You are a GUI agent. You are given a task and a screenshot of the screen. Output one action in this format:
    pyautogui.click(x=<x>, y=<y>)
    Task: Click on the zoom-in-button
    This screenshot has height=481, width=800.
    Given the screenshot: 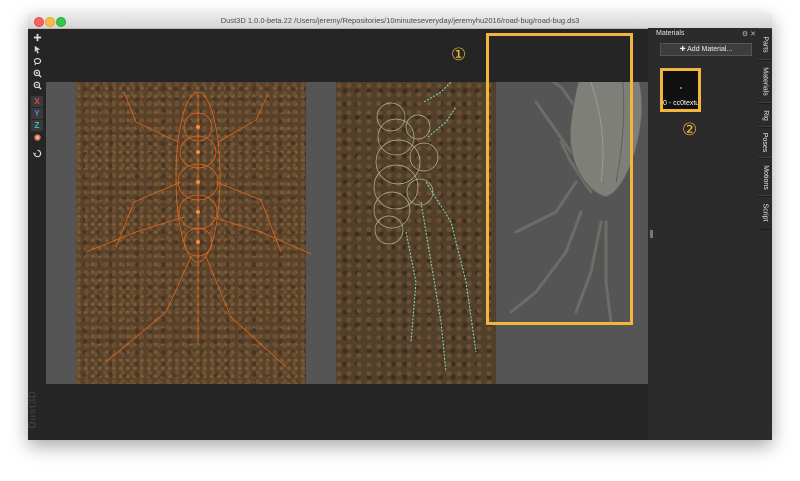 What is the action you would take?
    pyautogui.click(x=37, y=73)
    